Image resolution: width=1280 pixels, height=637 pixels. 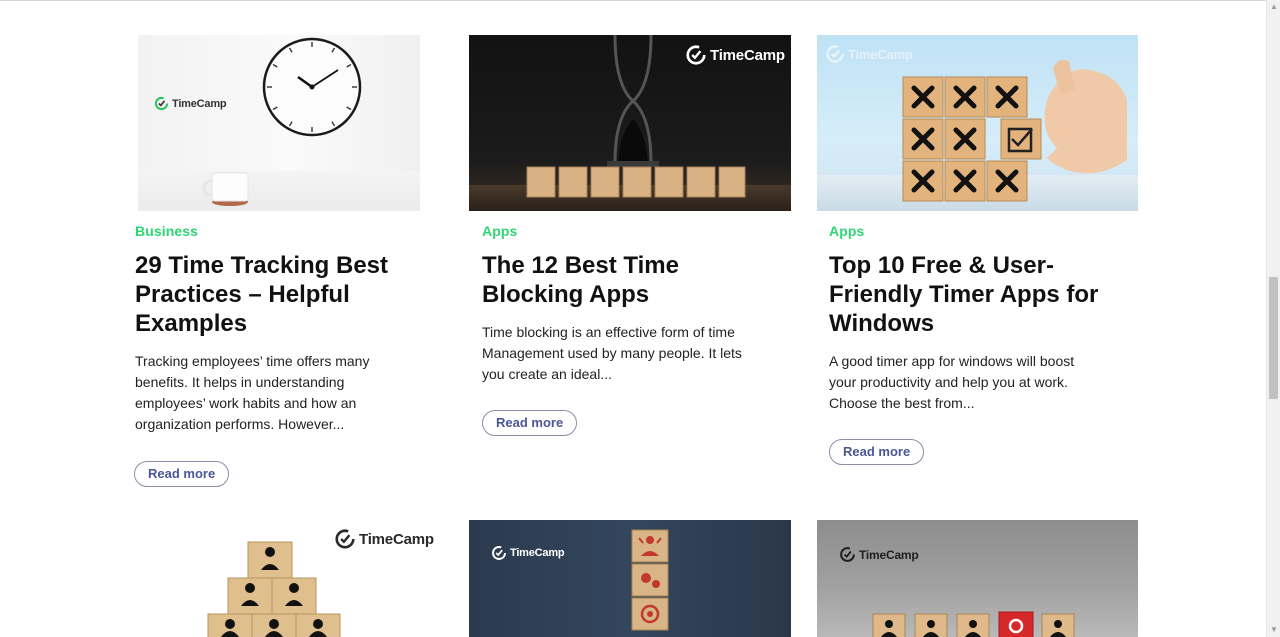 I want to click on post-excerpt-line: benefits. It helps in understanding, so click(x=240, y=382).